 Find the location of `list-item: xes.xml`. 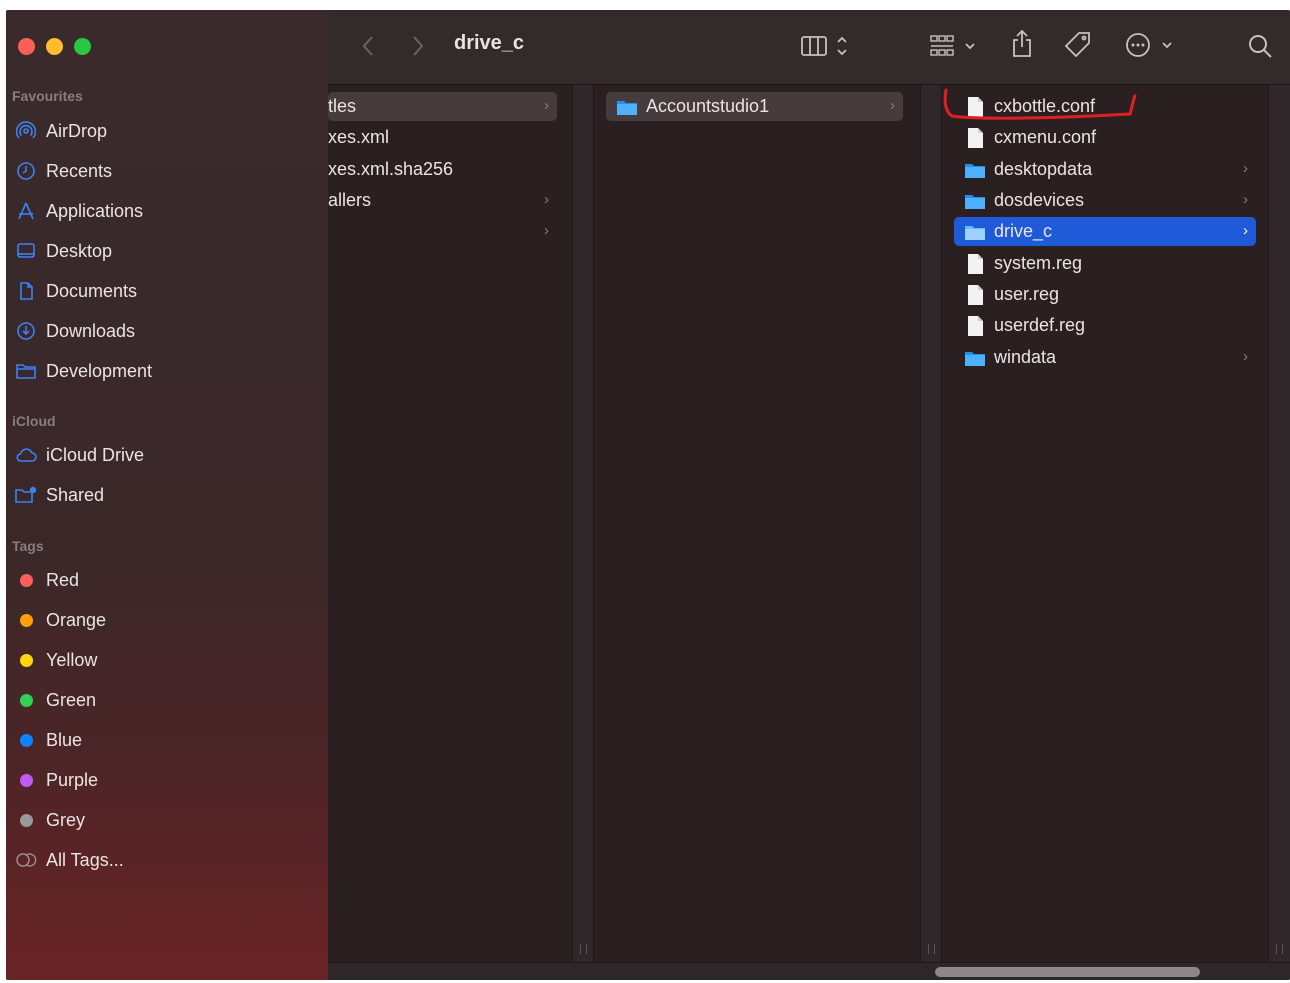

list-item: xes.xml is located at coordinates (442, 137).